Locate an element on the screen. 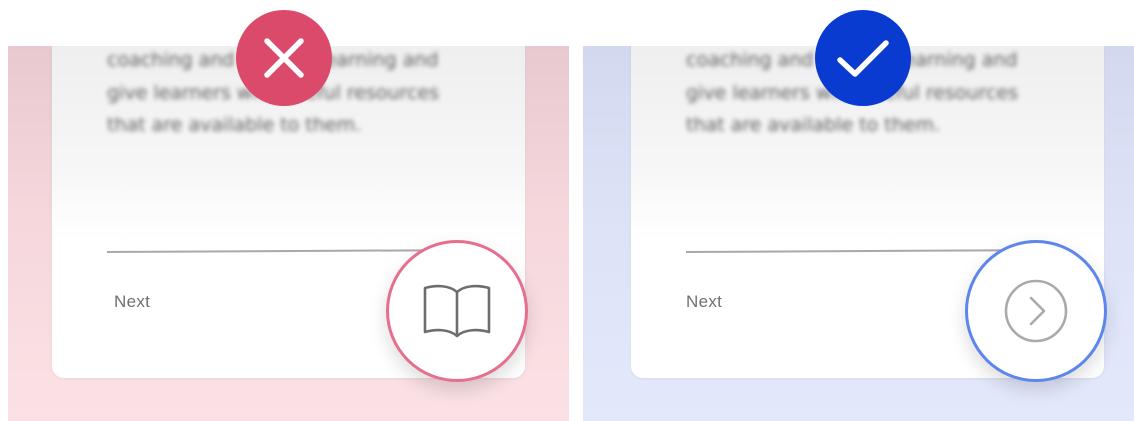 The width and height of the screenshot is (1134, 421). incorrect-badge is located at coordinates (284, 58).